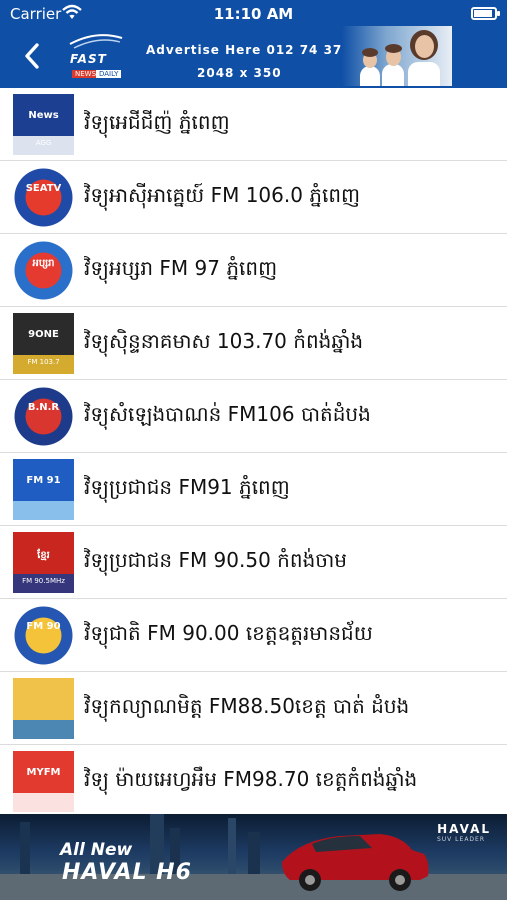  What do you see at coordinates (253, 124) in the screenshot?
I see `station-row: News AGG វិទ្យុអេជីជីញ៉ ភ្នំពេញ` at bounding box center [253, 124].